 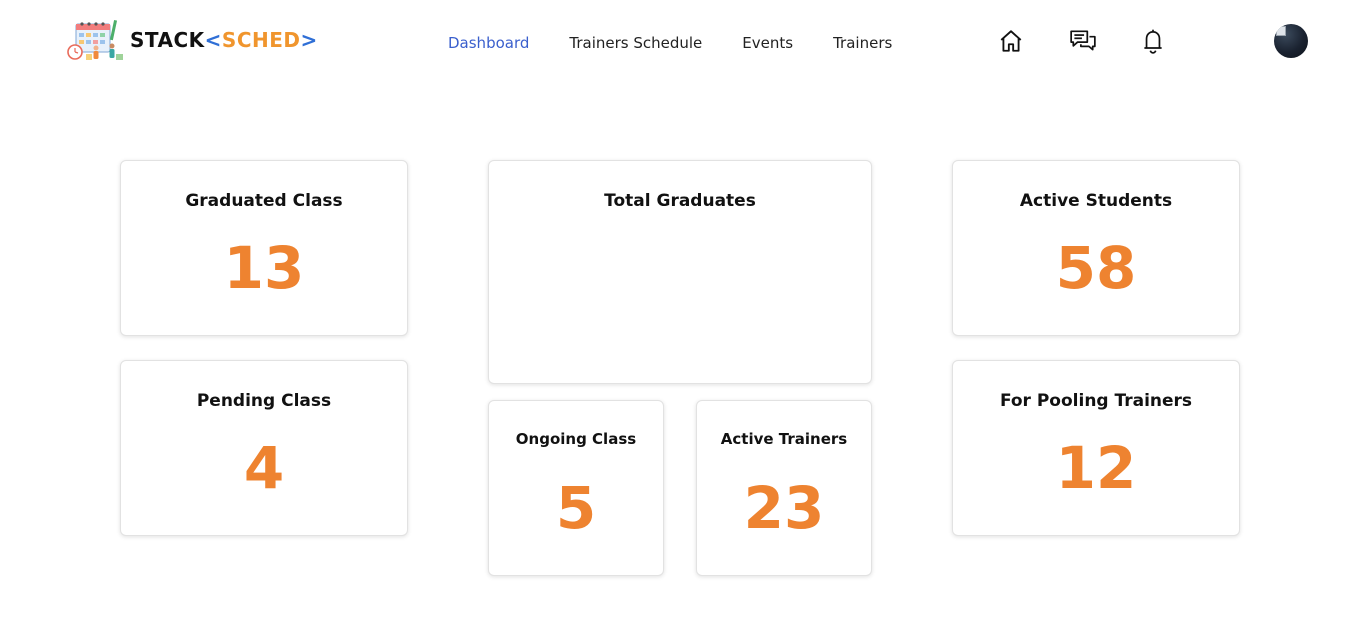 I want to click on notifications-button, so click(x=1153, y=41).